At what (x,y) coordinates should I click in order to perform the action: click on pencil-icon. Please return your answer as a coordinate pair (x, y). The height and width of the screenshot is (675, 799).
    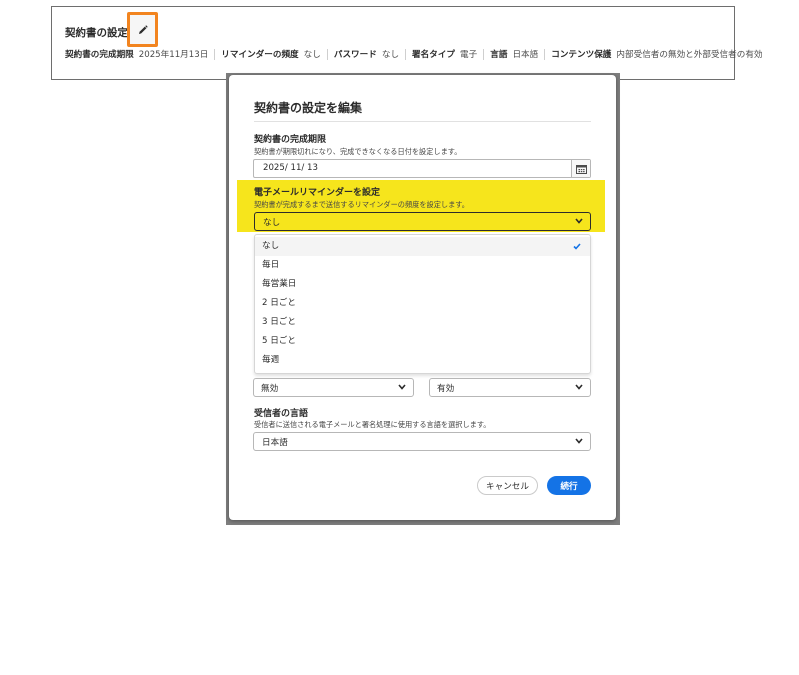
    Looking at the image, I should click on (143, 29).